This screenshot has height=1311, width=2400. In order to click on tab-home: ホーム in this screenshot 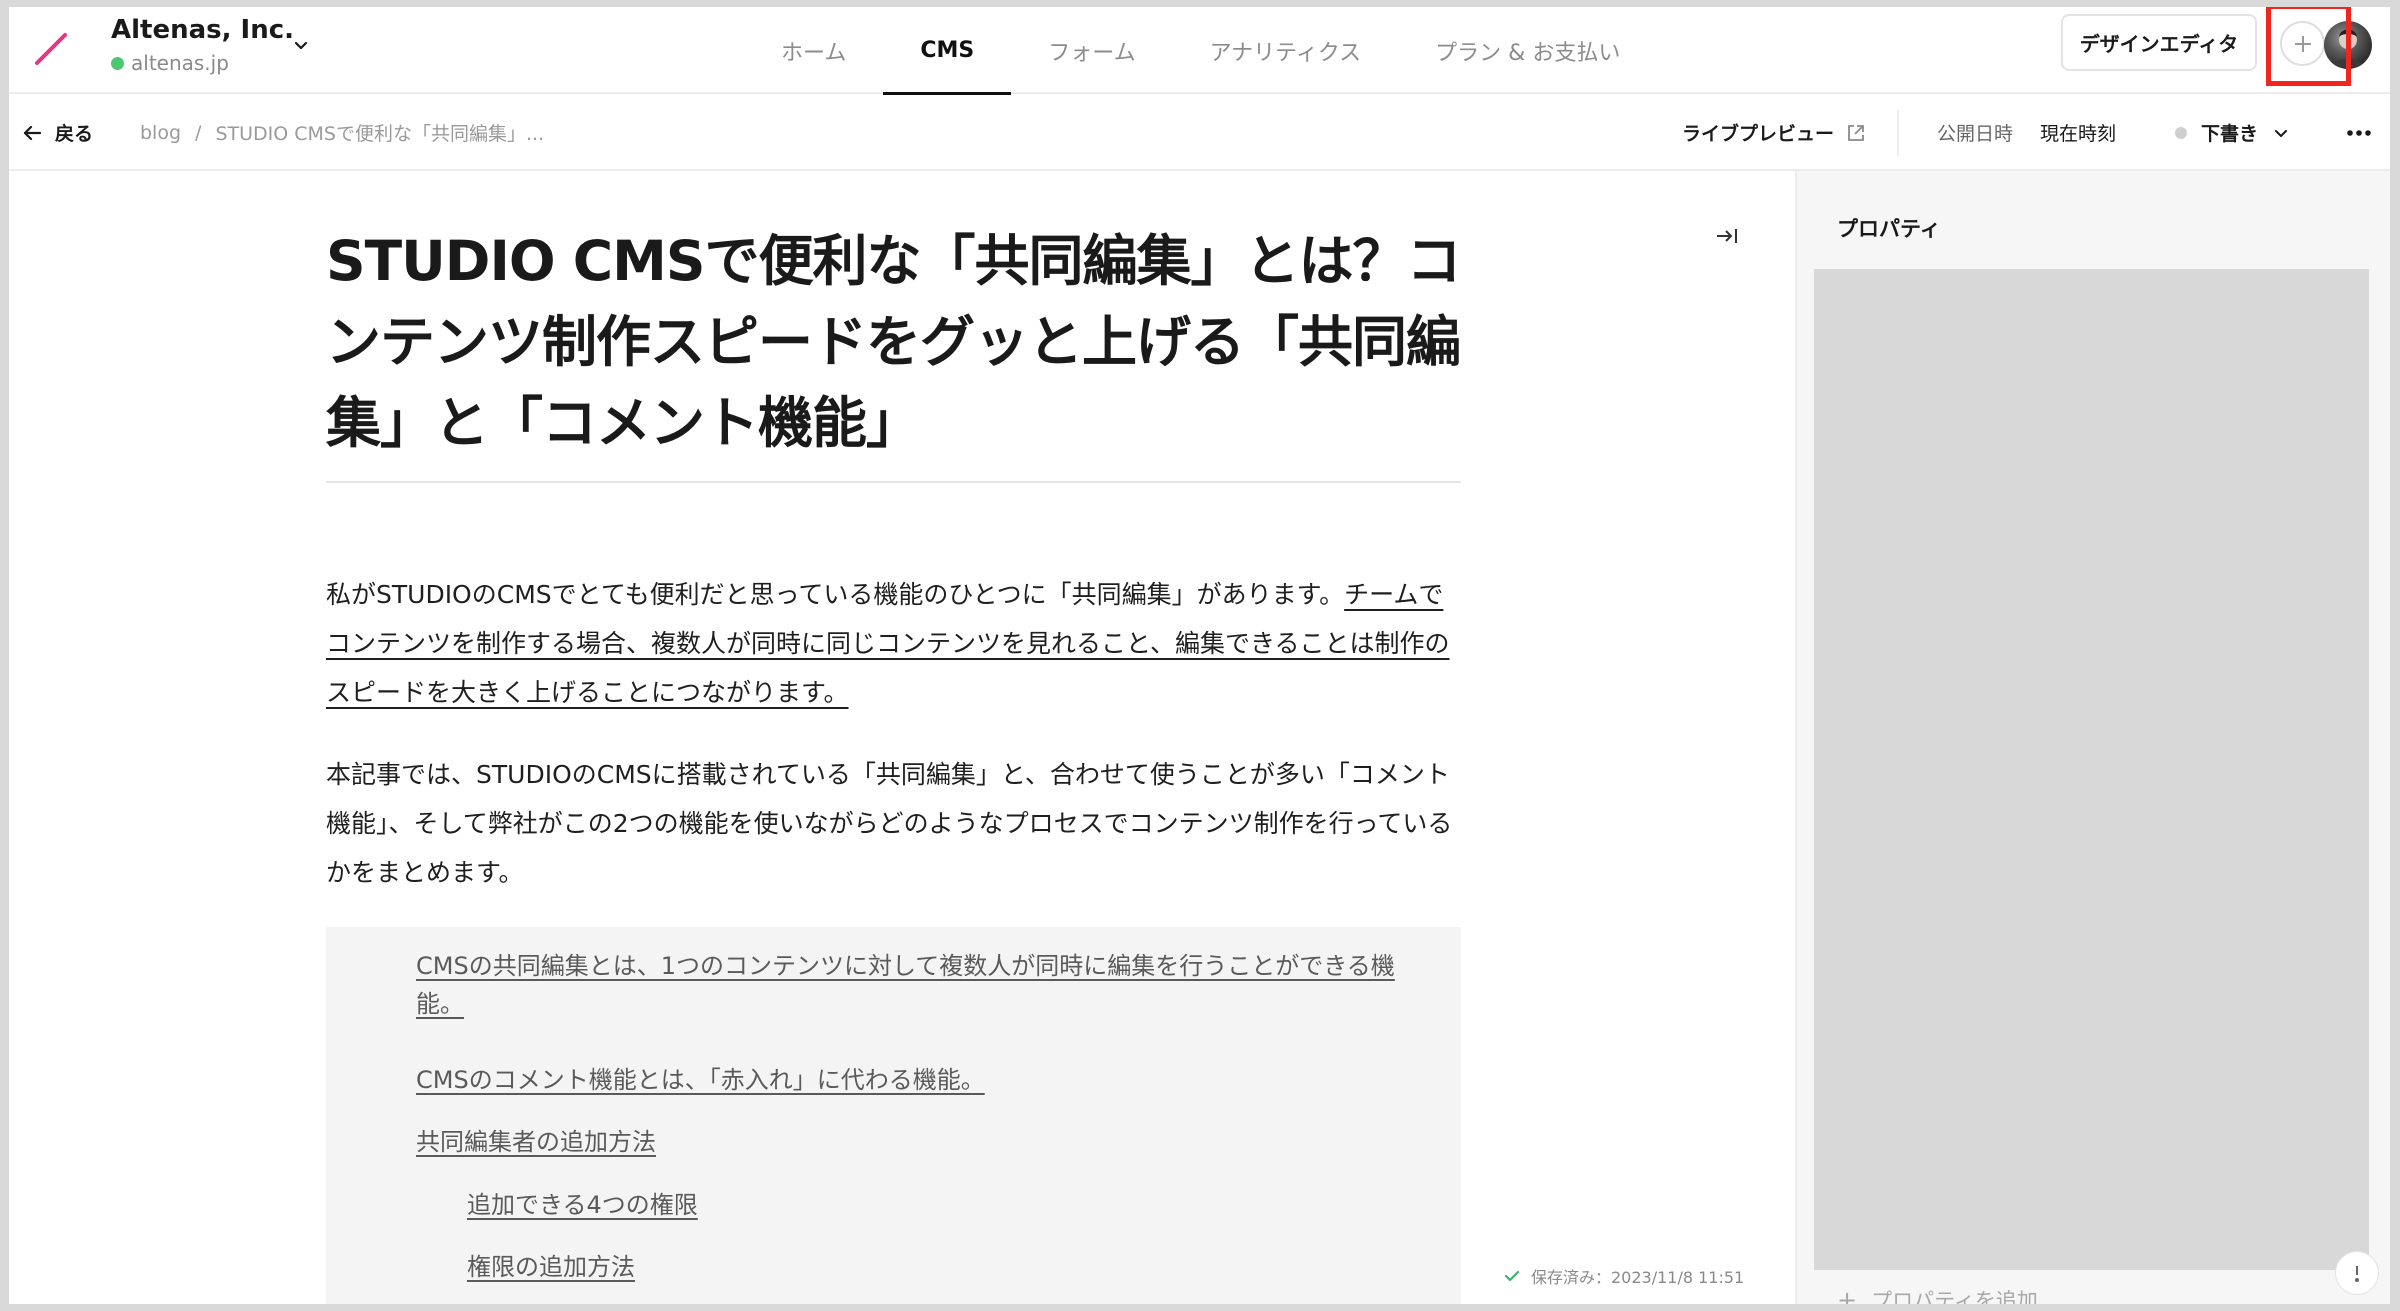, I will do `click(813, 50)`.